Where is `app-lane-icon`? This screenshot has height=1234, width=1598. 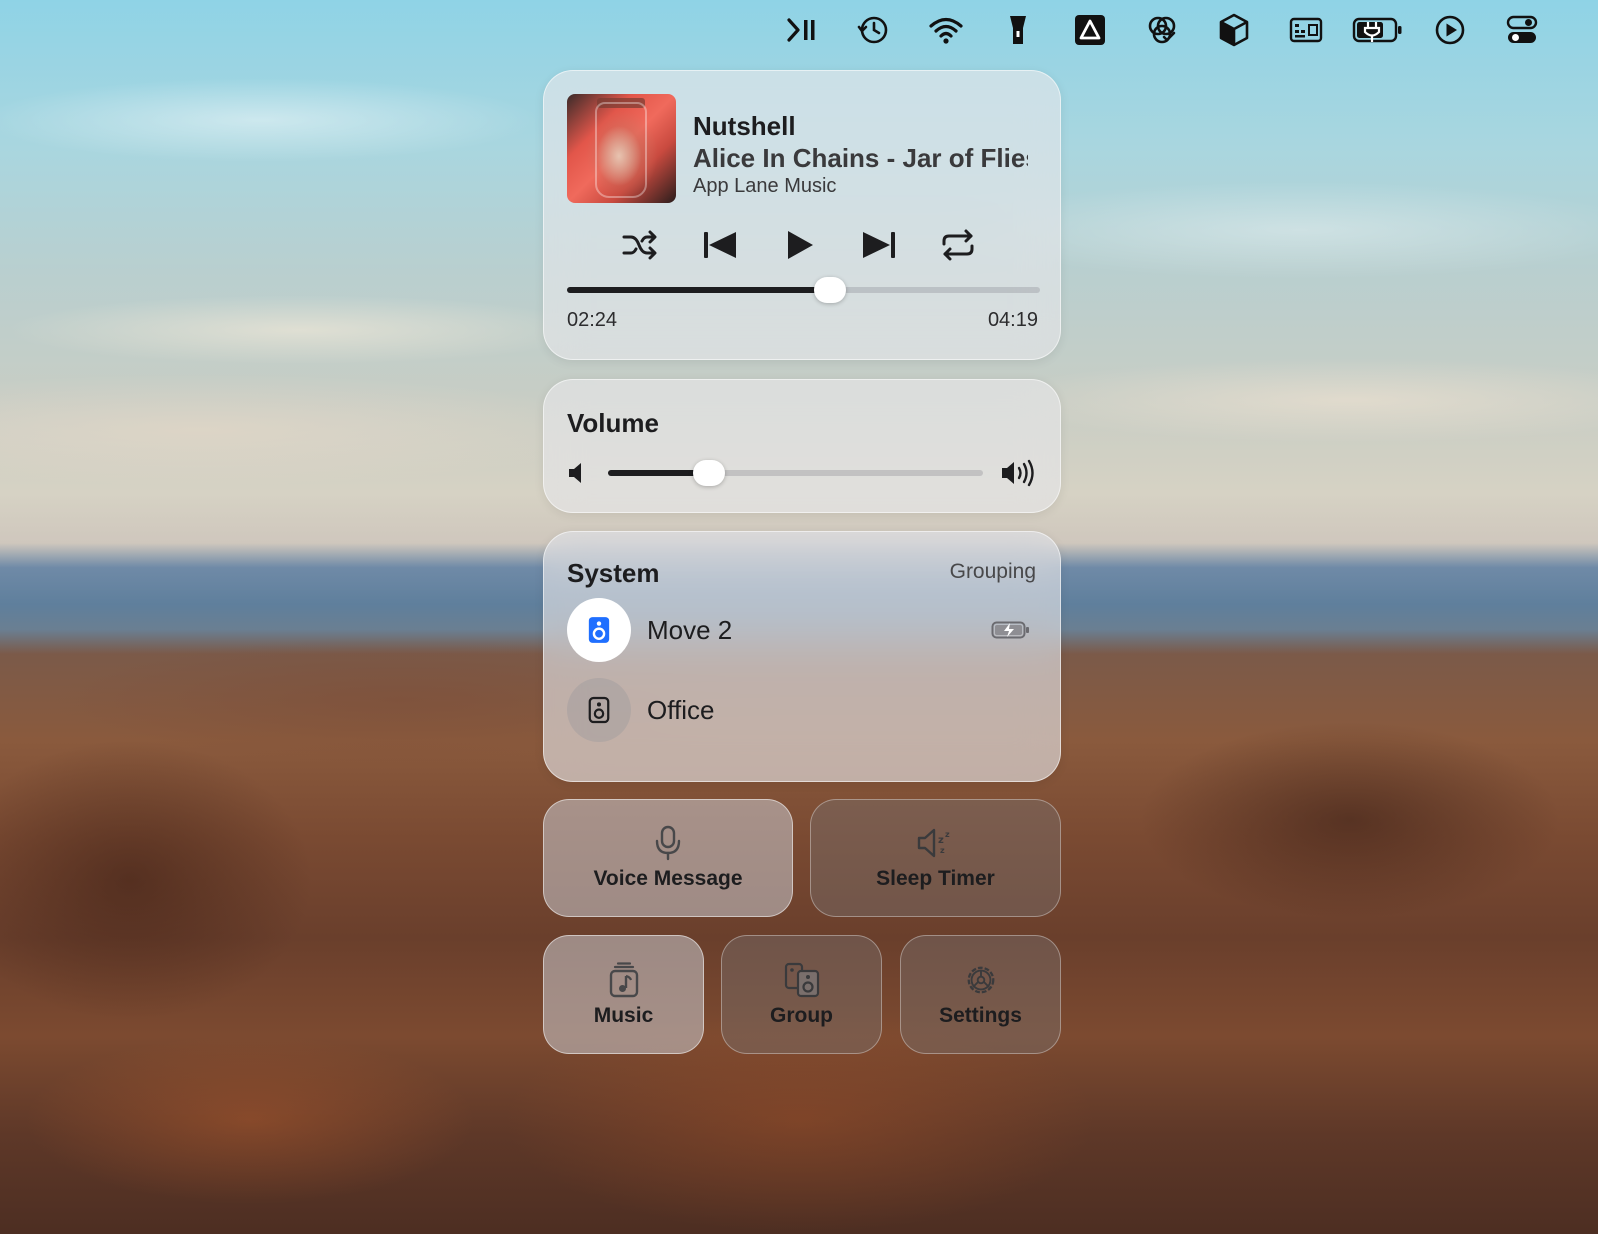 app-lane-icon is located at coordinates (1090, 30).